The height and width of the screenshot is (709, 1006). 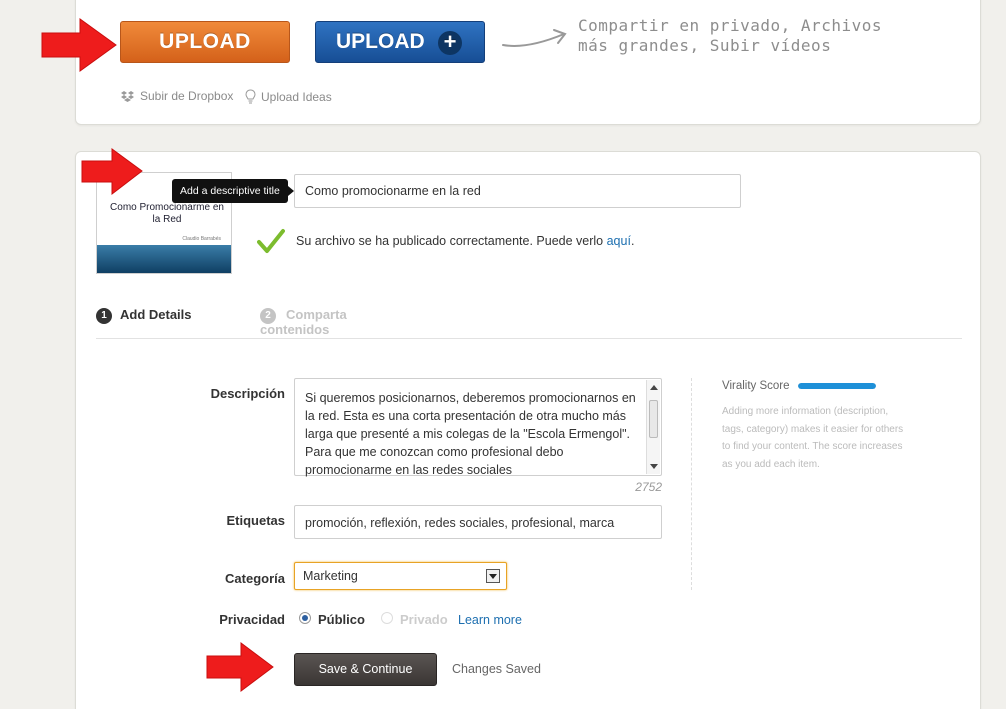 I want to click on category-label: Categoría, so click(x=255, y=578).